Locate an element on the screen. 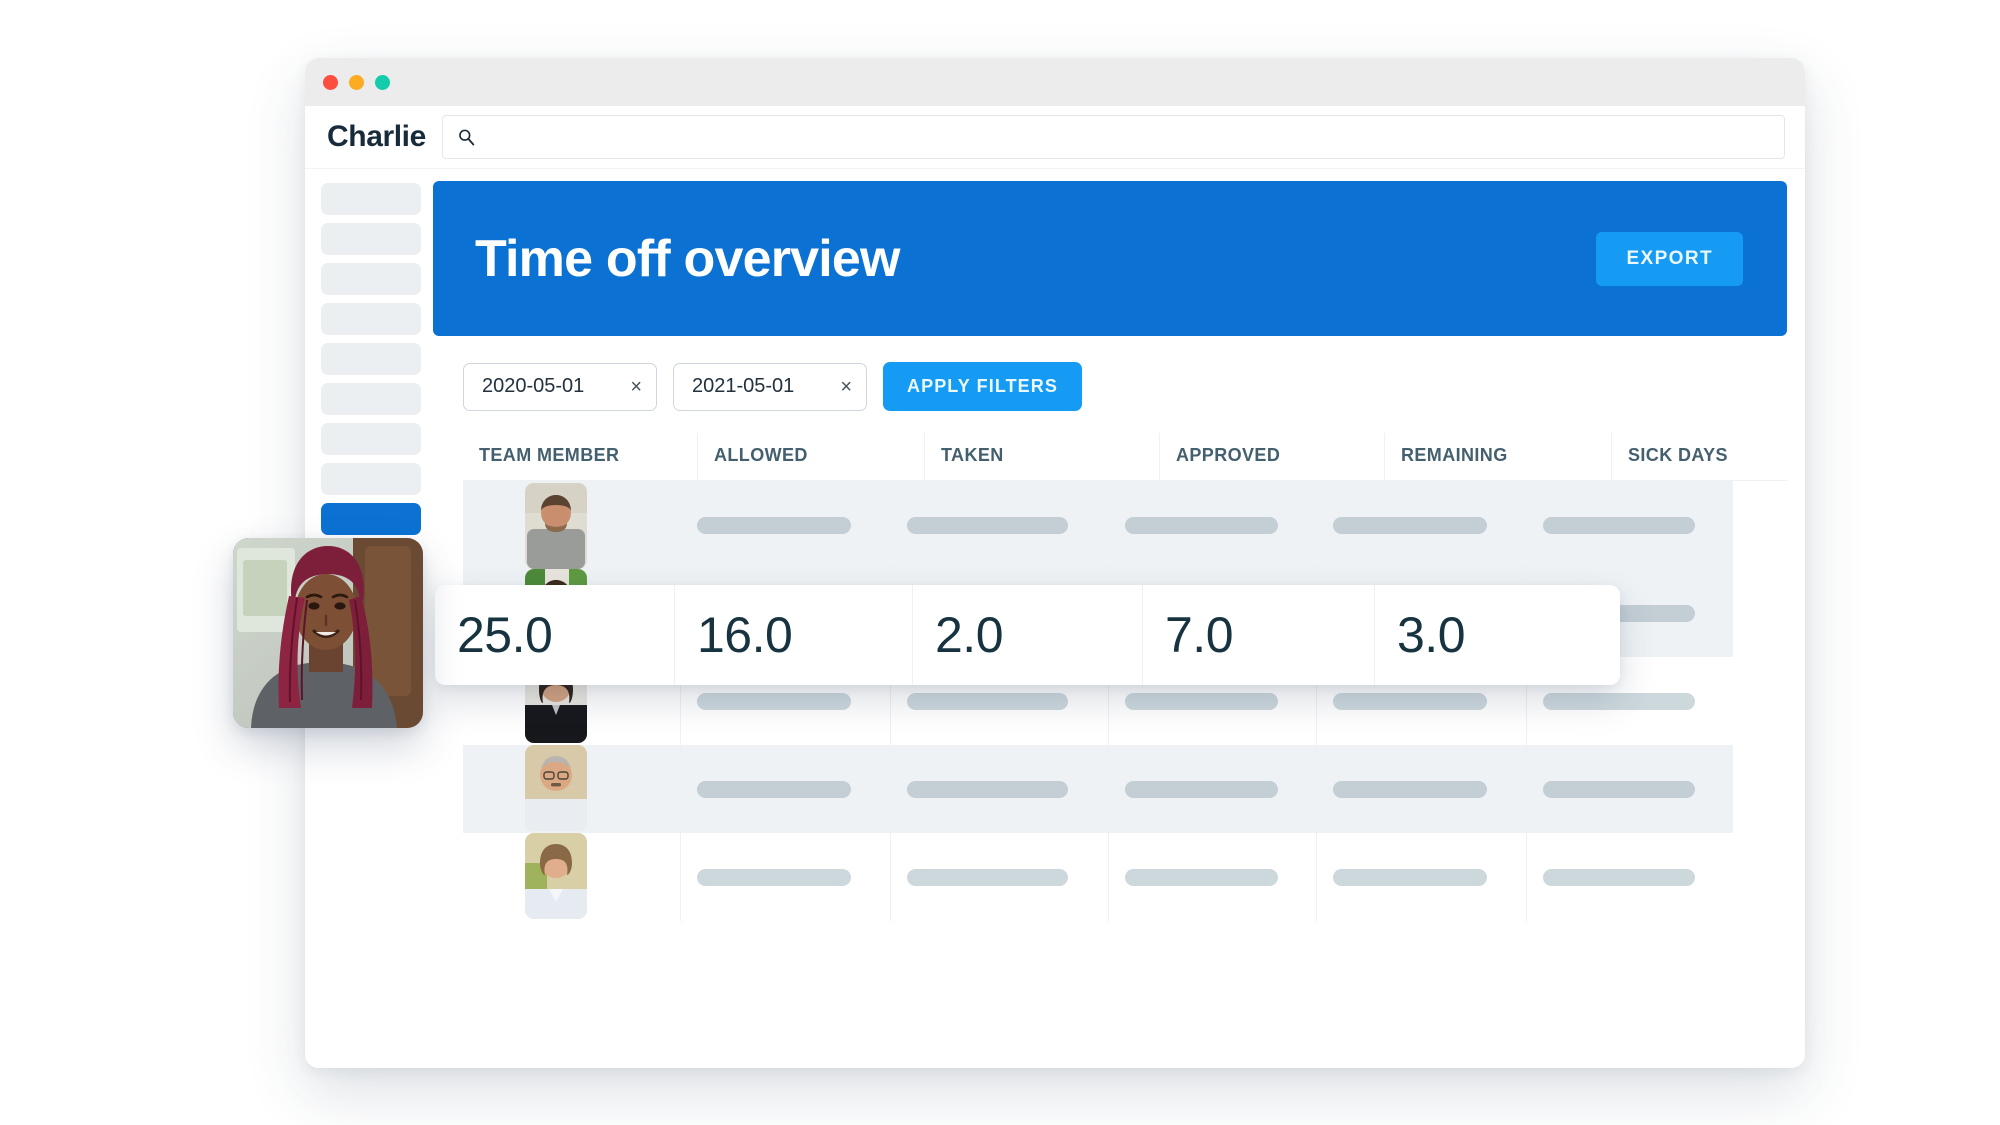  end-date-filter: 2021-05-01 × is located at coordinates (770, 386).